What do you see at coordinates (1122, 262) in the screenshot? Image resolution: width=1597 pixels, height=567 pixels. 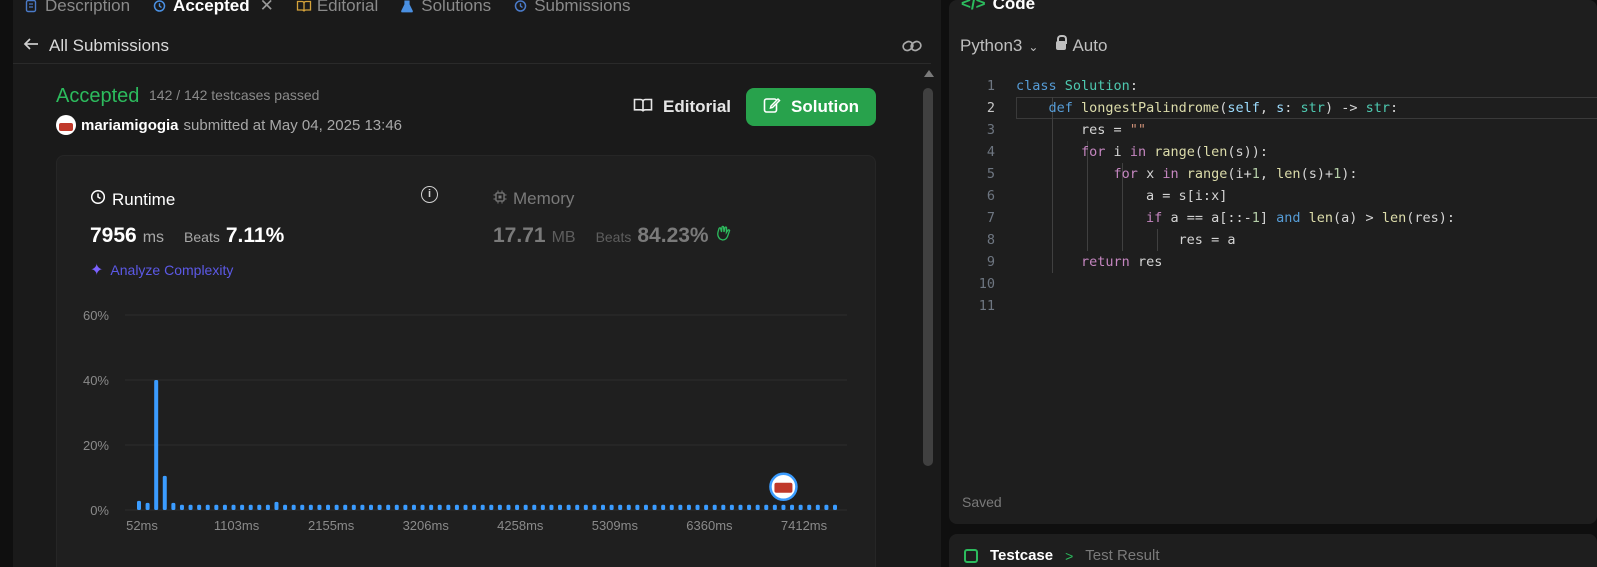 I see `code-line: return res` at bounding box center [1122, 262].